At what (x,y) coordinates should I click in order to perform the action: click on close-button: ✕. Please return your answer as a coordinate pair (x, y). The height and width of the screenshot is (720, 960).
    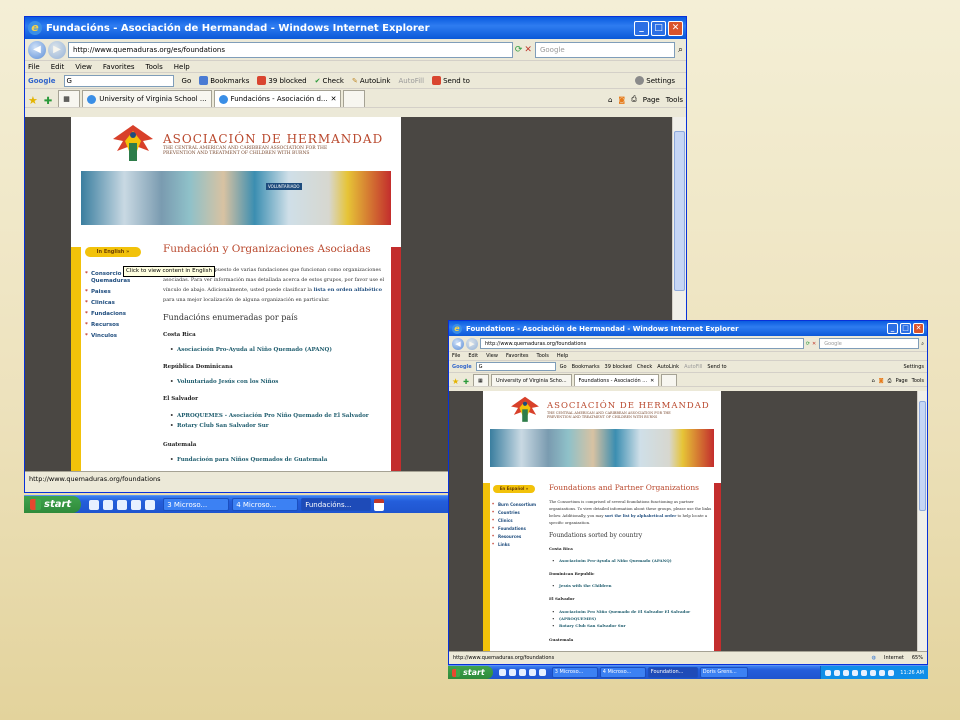
    Looking at the image, I should click on (675, 28).